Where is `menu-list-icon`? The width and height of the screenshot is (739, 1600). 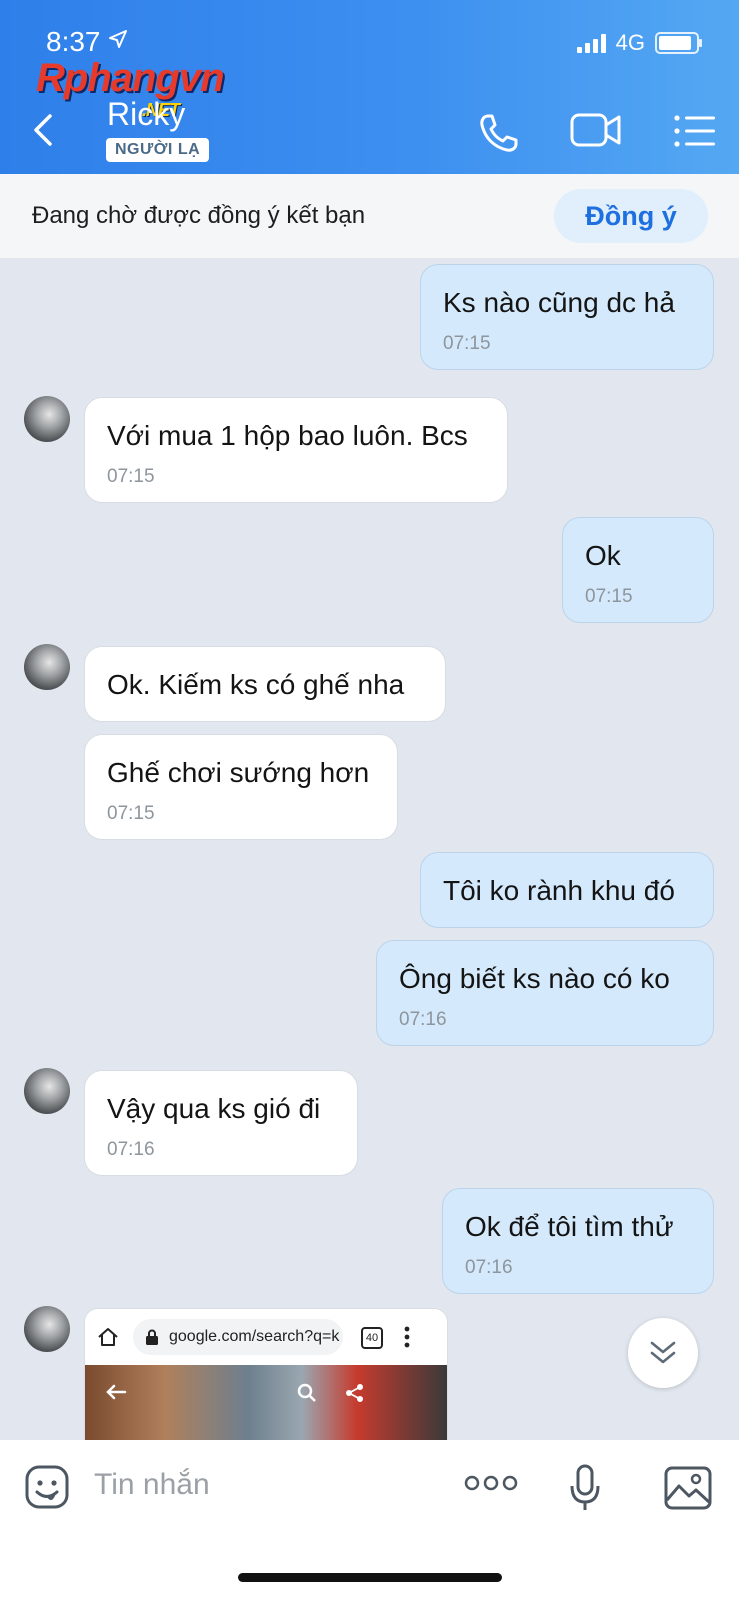
menu-list-icon is located at coordinates (695, 131).